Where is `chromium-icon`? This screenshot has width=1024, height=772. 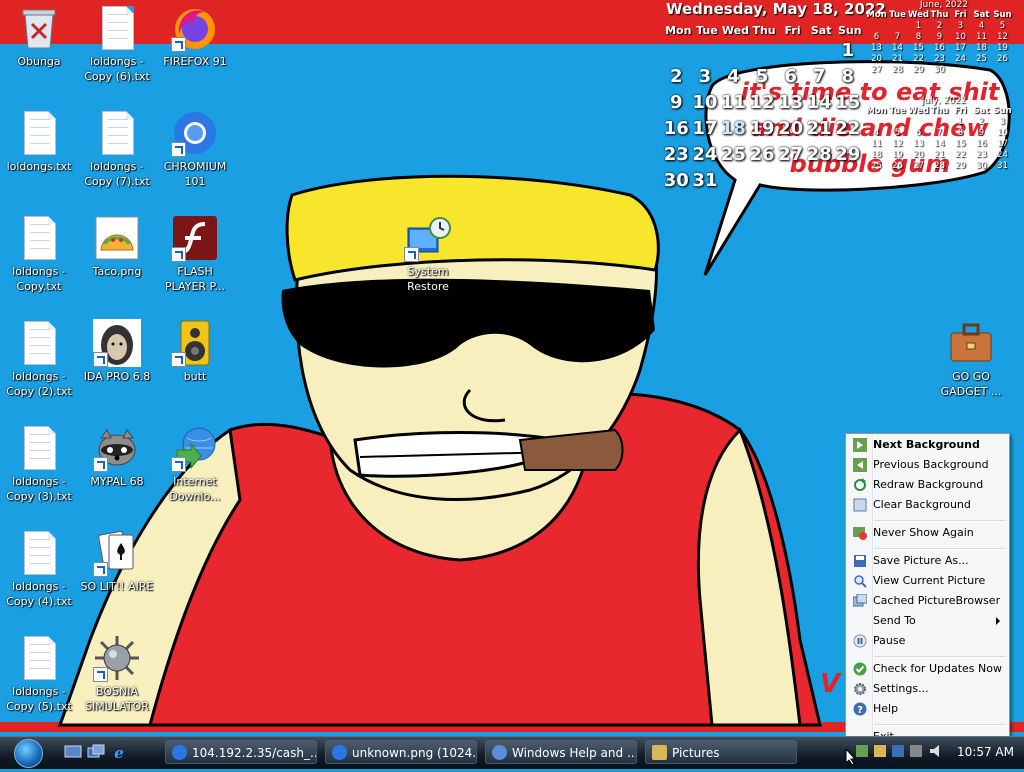
chromium-icon is located at coordinates (195, 133).